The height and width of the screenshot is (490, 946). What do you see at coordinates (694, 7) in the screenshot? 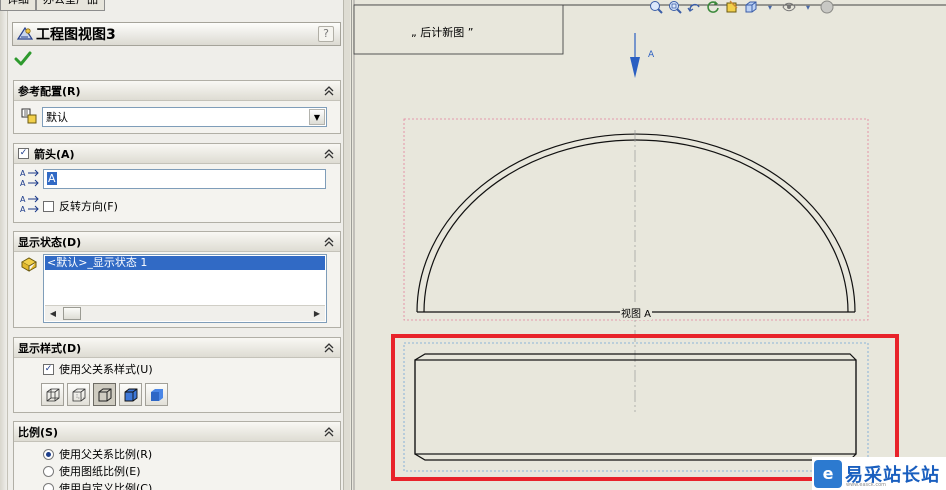
I see `previous-view-icon` at bounding box center [694, 7].